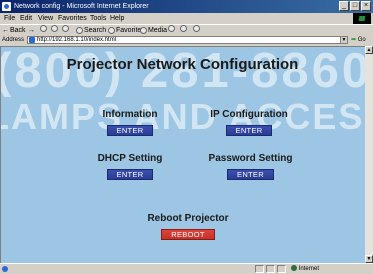 This screenshot has width=373, height=274. I want to click on menu-view: View, so click(45, 18).